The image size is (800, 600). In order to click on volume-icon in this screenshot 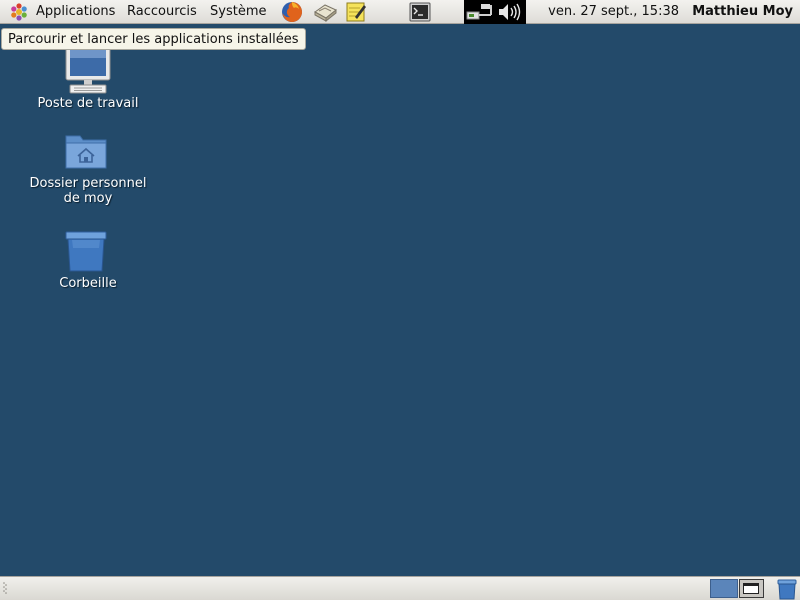, I will do `click(510, 12)`.